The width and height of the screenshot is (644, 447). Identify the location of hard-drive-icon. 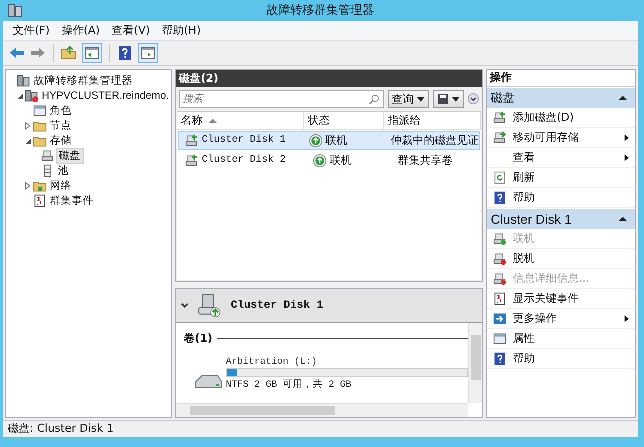
(209, 382).